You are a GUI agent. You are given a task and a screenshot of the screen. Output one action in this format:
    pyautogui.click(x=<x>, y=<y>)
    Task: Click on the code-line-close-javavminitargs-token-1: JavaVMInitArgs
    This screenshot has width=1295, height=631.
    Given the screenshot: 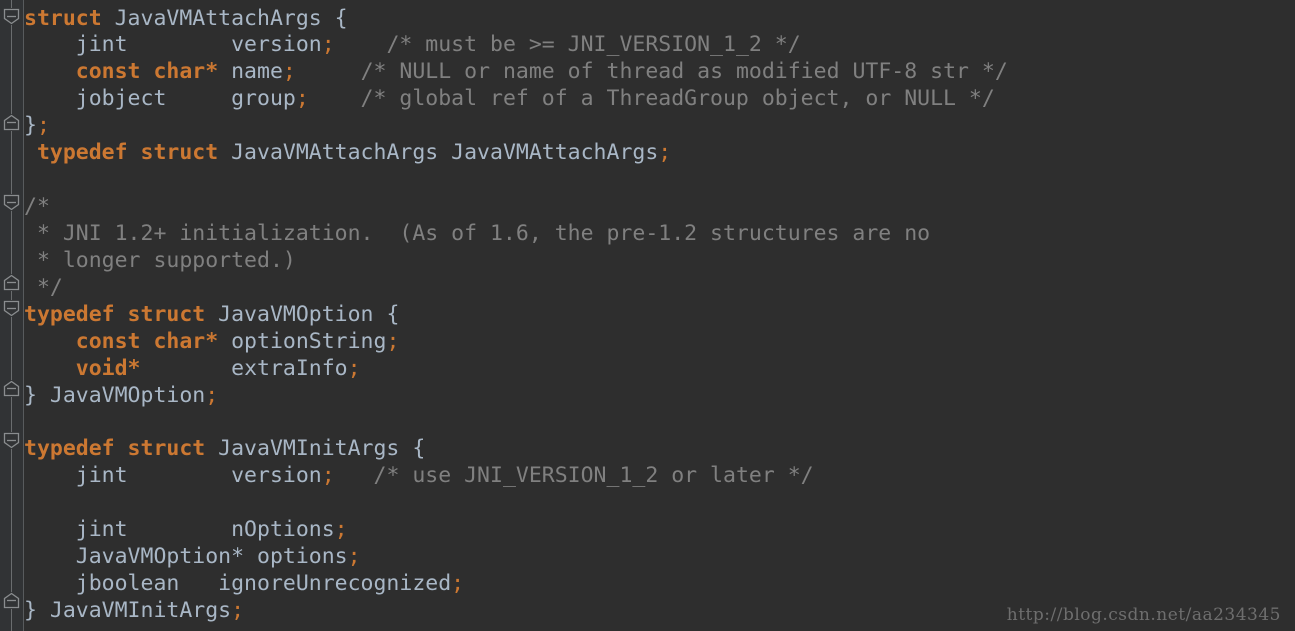 What is the action you would take?
    pyautogui.click(x=134, y=610)
    